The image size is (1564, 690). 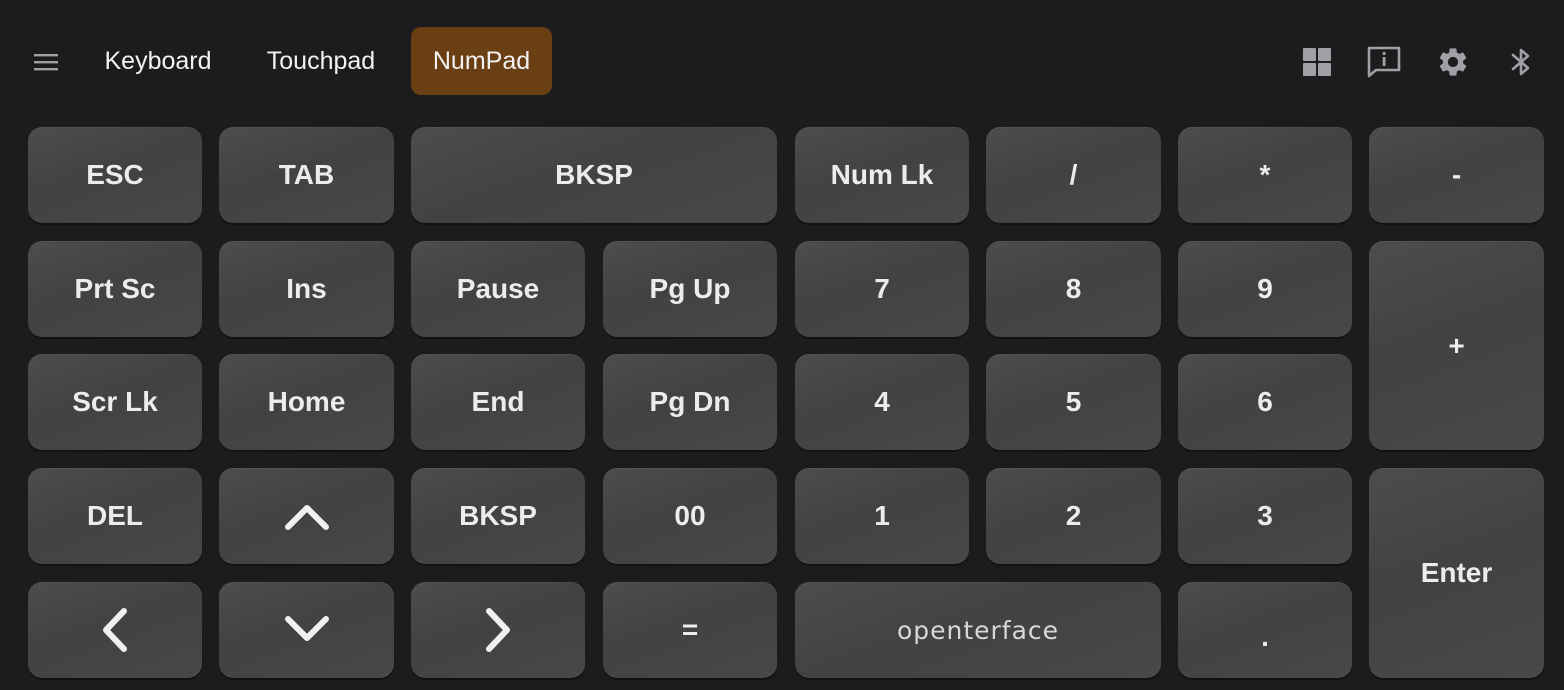 I want to click on key-label: /, so click(x=1073, y=174).